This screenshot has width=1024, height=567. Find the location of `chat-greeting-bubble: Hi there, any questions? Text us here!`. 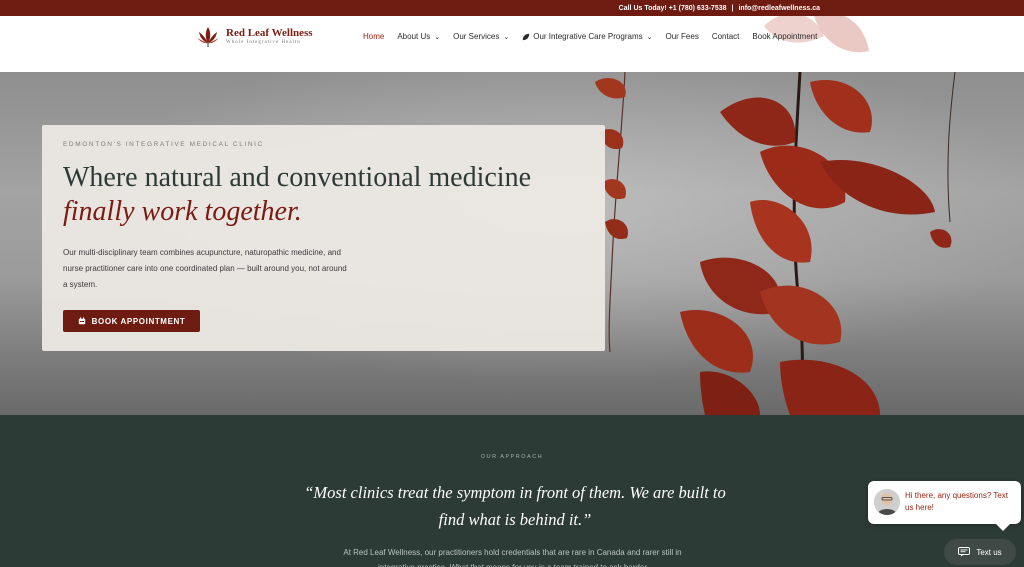

chat-greeting-bubble: Hi there, any questions? Text us here! is located at coordinates (944, 506).